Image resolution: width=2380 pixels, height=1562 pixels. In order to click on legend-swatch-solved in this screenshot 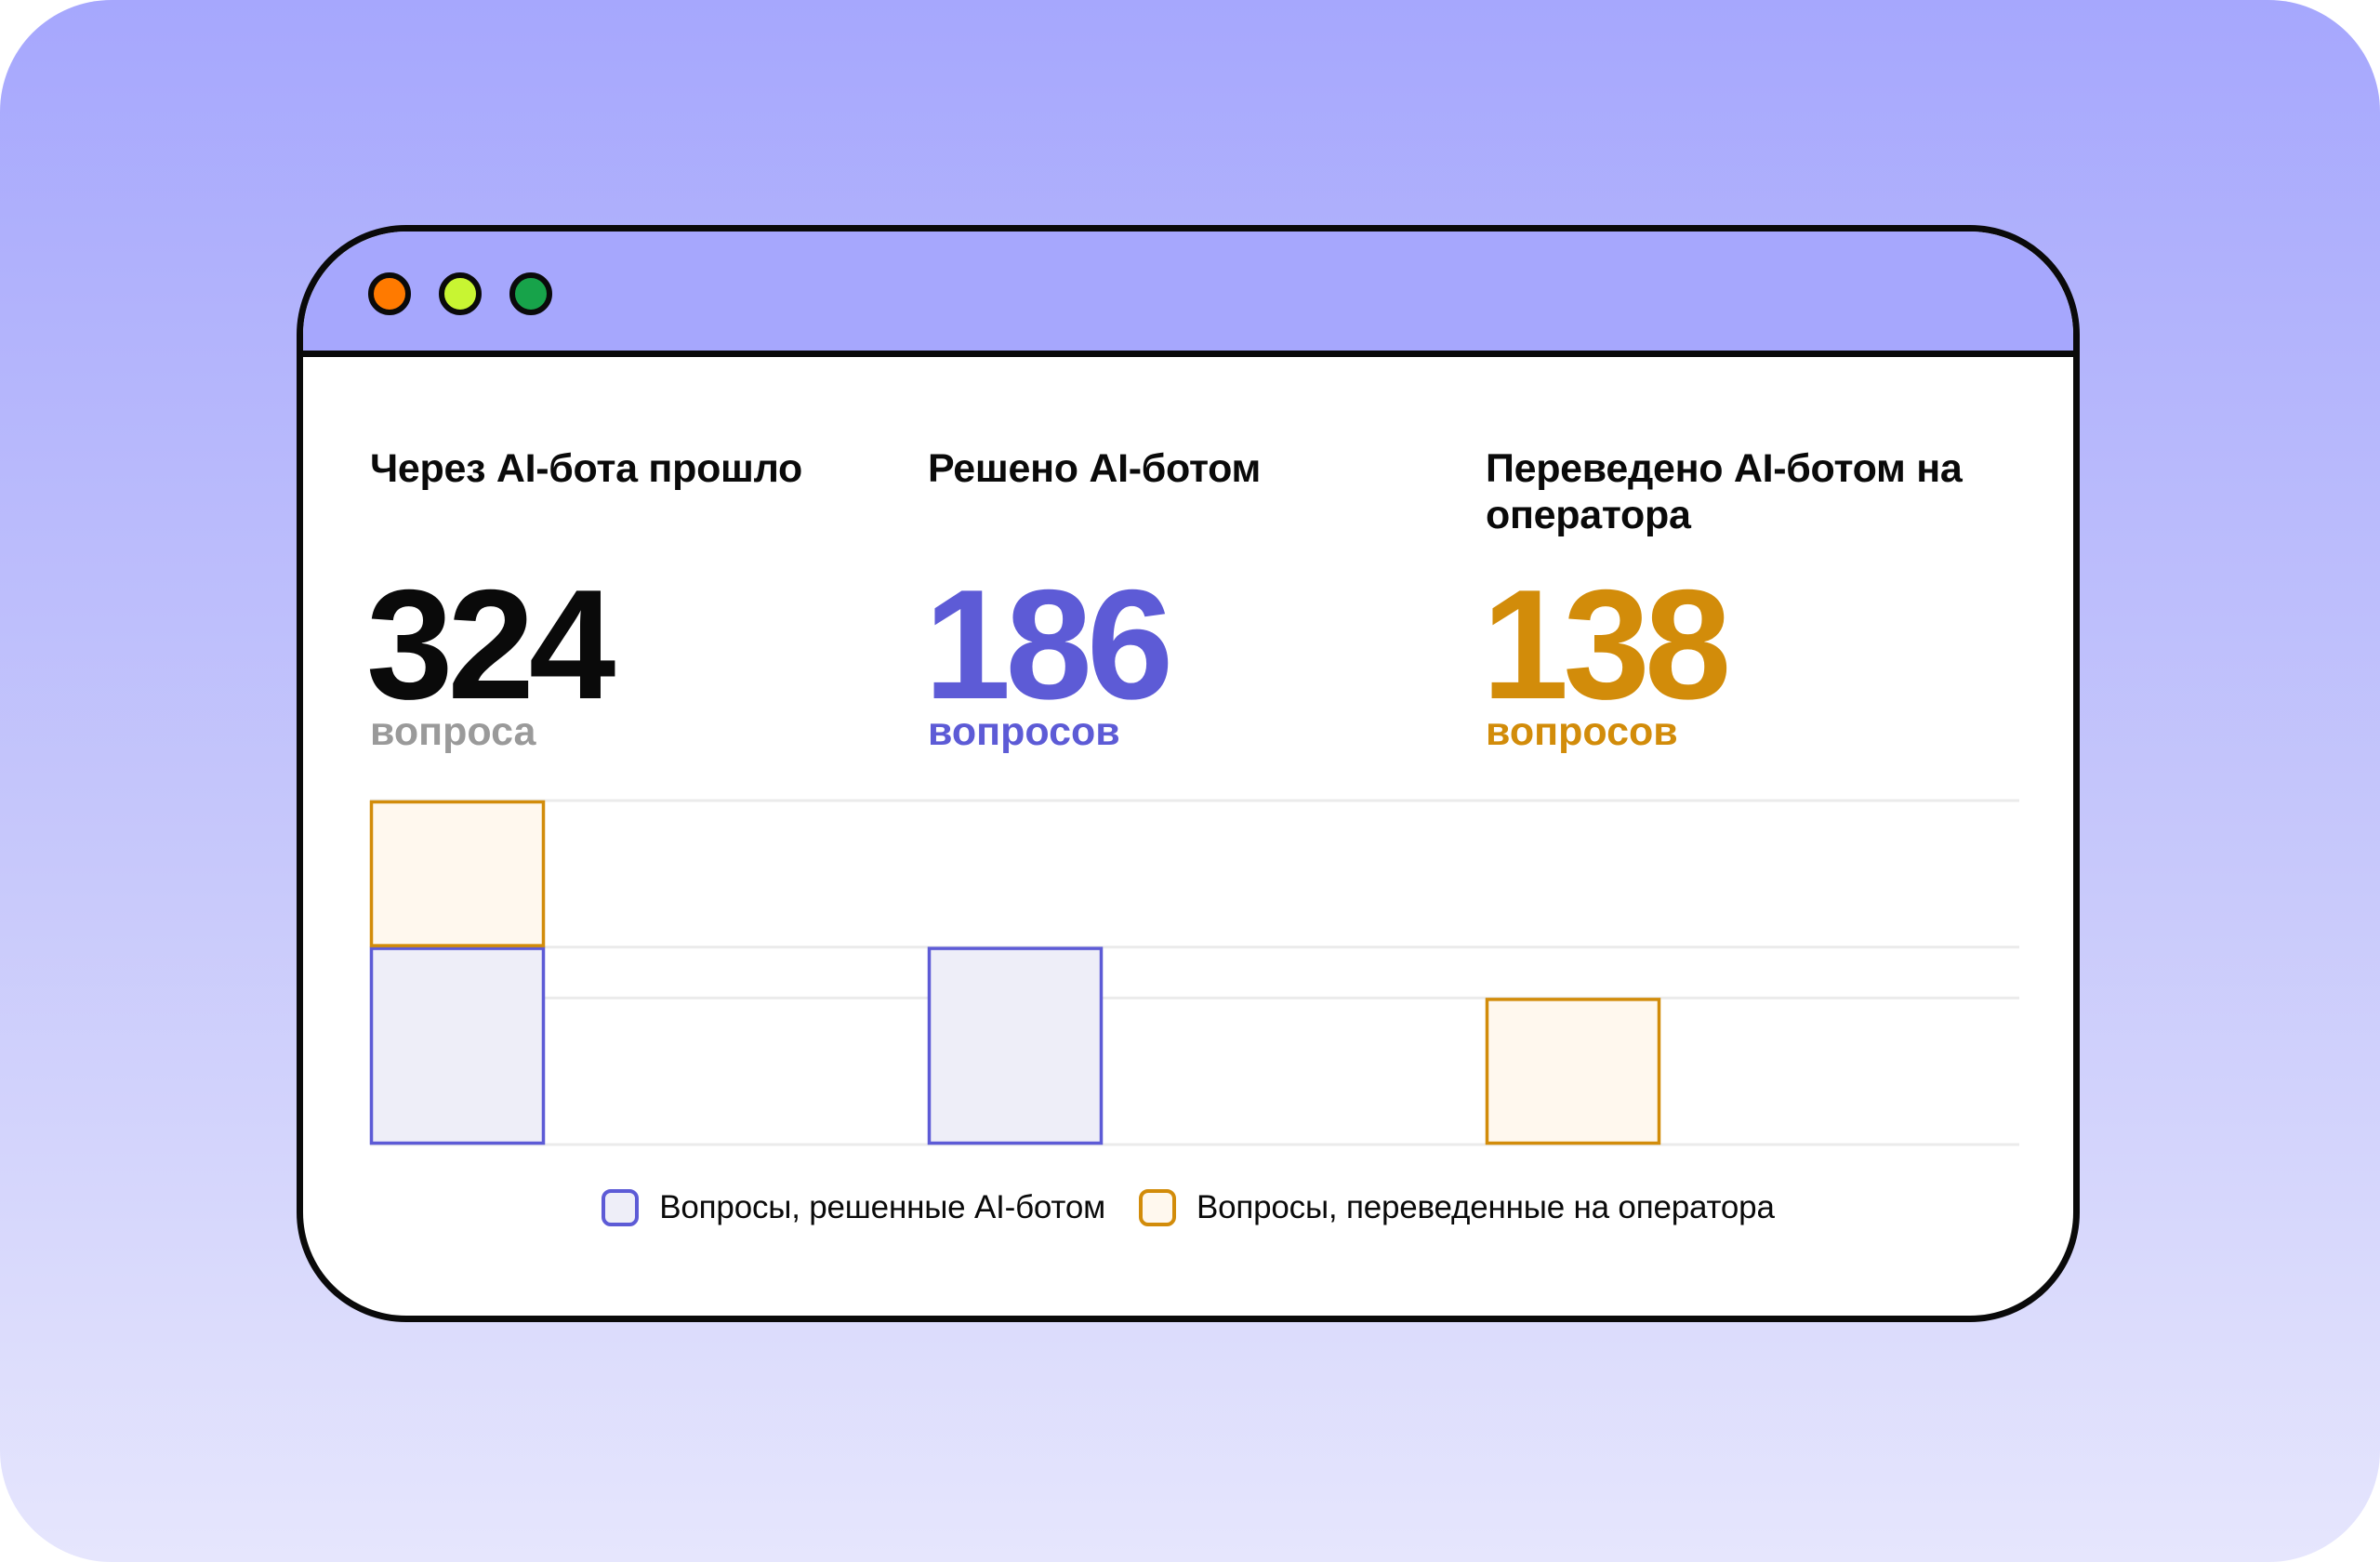, I will do `click(621, 1207)`.